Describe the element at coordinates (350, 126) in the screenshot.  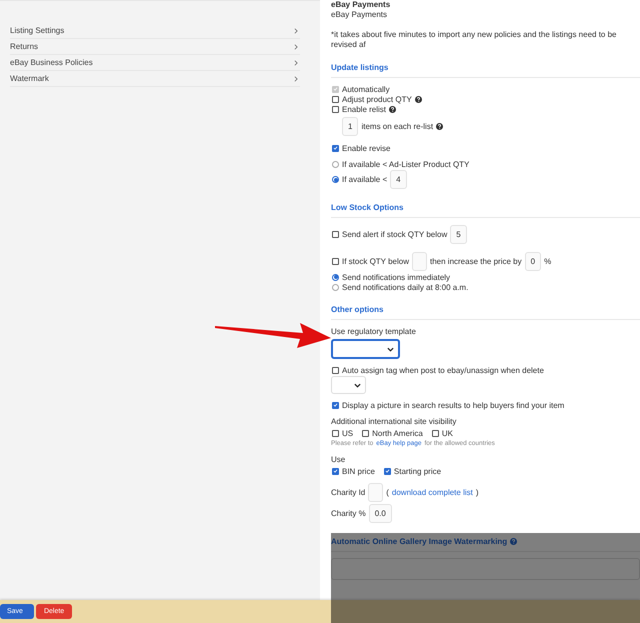
I see `input-field: 1` at that location.